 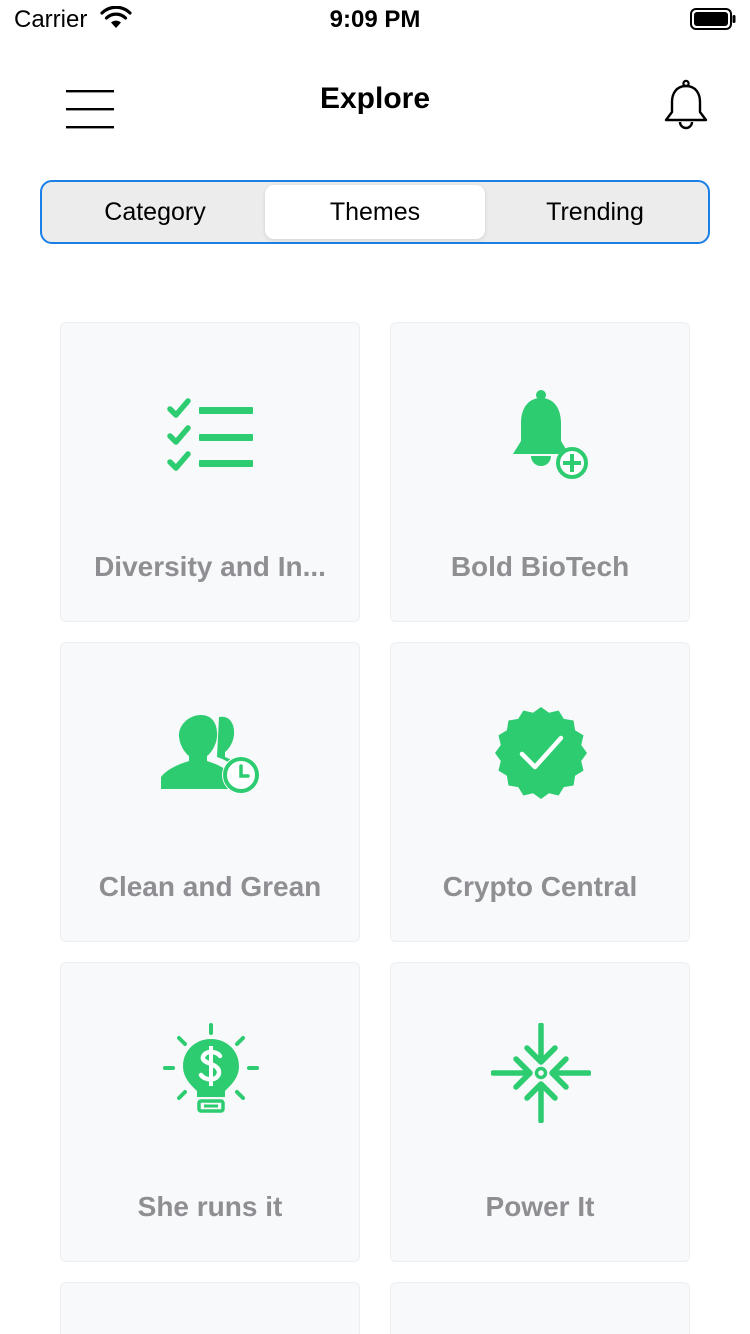 I want to click on theme-card-bold-biotech: Bold BioTech, so click(x=540, y=472).